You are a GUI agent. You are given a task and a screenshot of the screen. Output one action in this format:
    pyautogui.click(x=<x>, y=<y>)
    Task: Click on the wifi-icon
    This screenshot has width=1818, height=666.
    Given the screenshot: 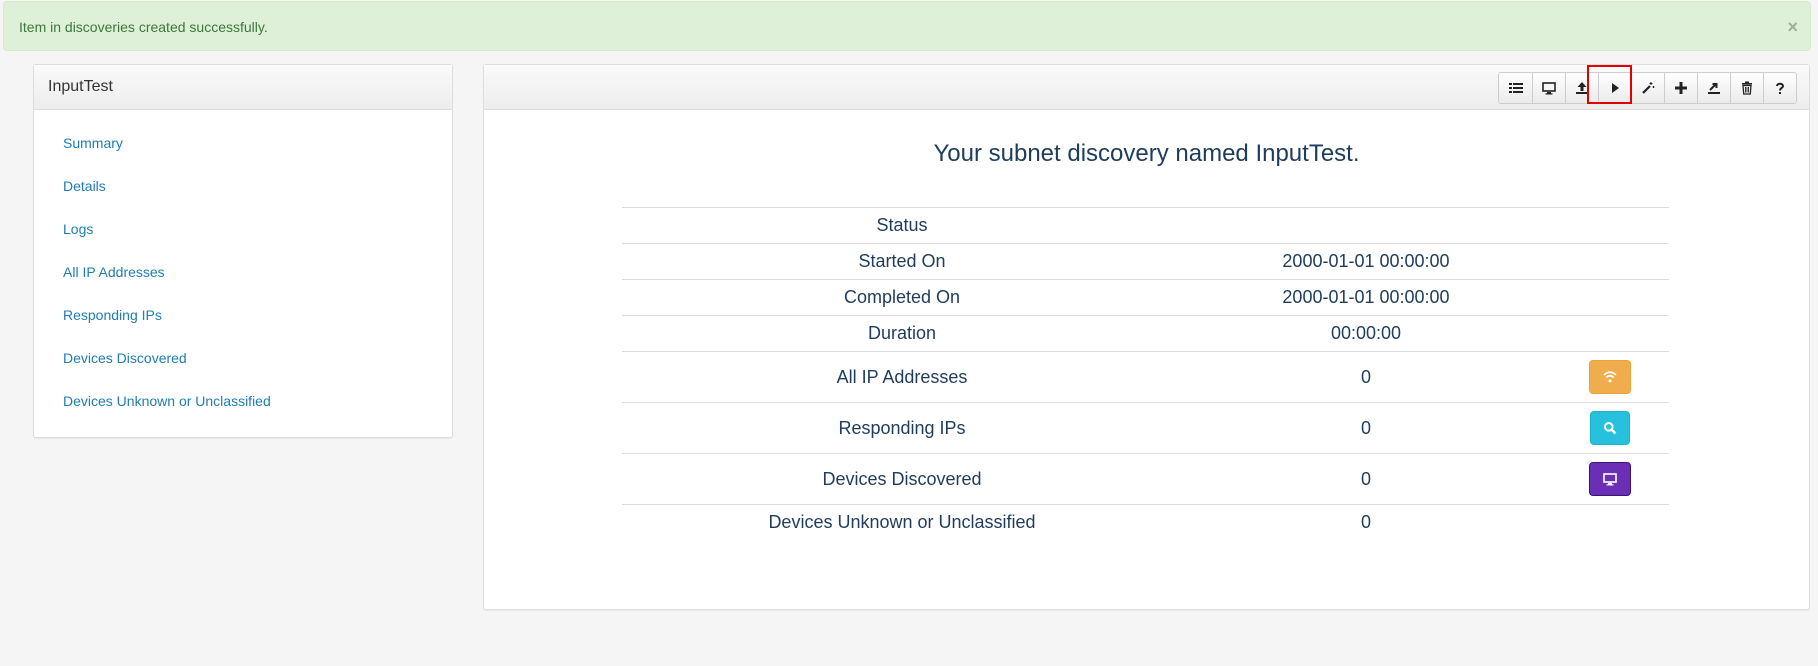 What is the action you would take?
    pyautogui.click(x=1609, y=377)
    